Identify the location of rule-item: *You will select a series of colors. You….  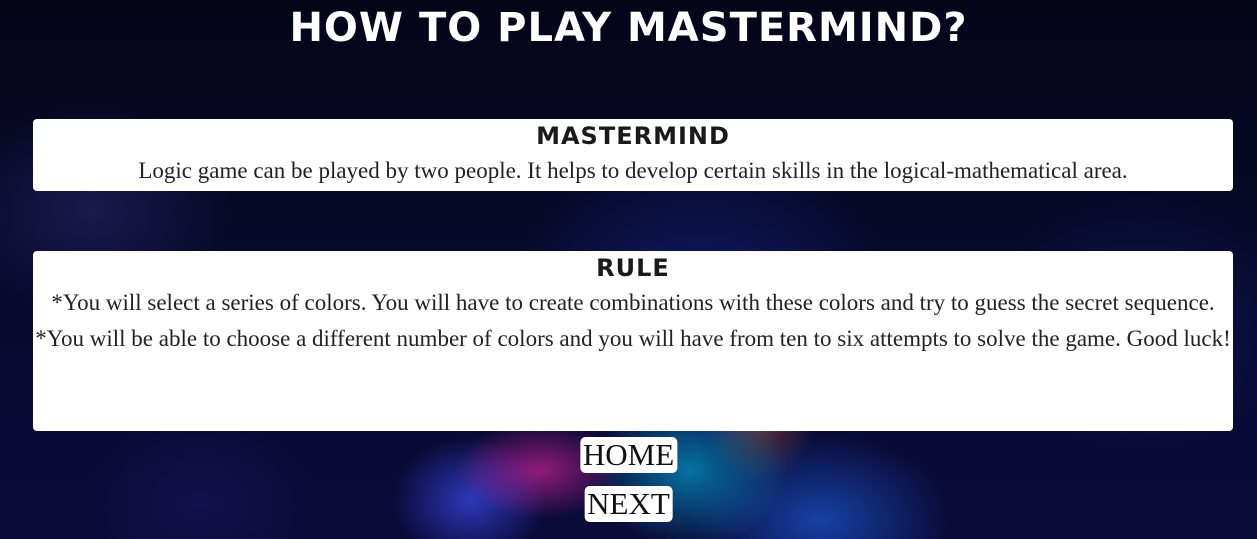
(633, 302).